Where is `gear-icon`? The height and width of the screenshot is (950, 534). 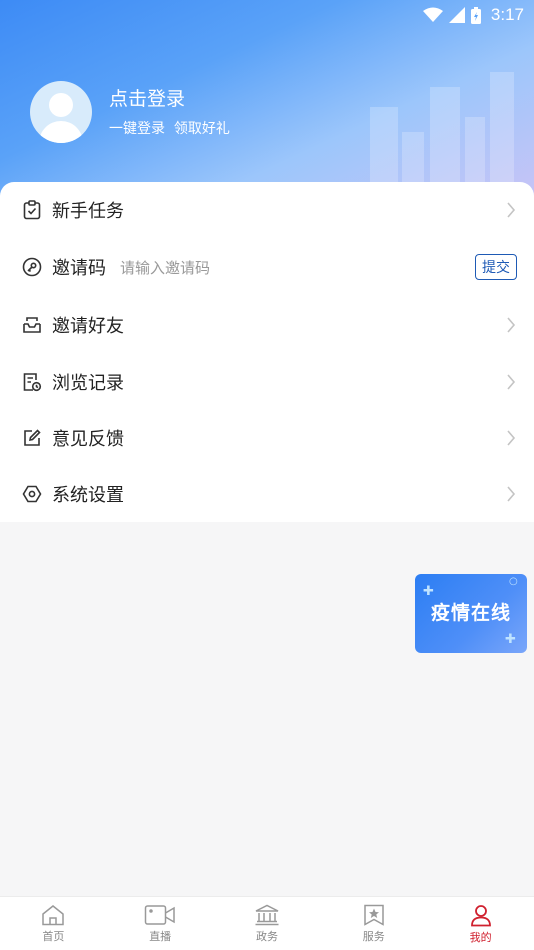 gear-icon is located at coordinates (32, 494).